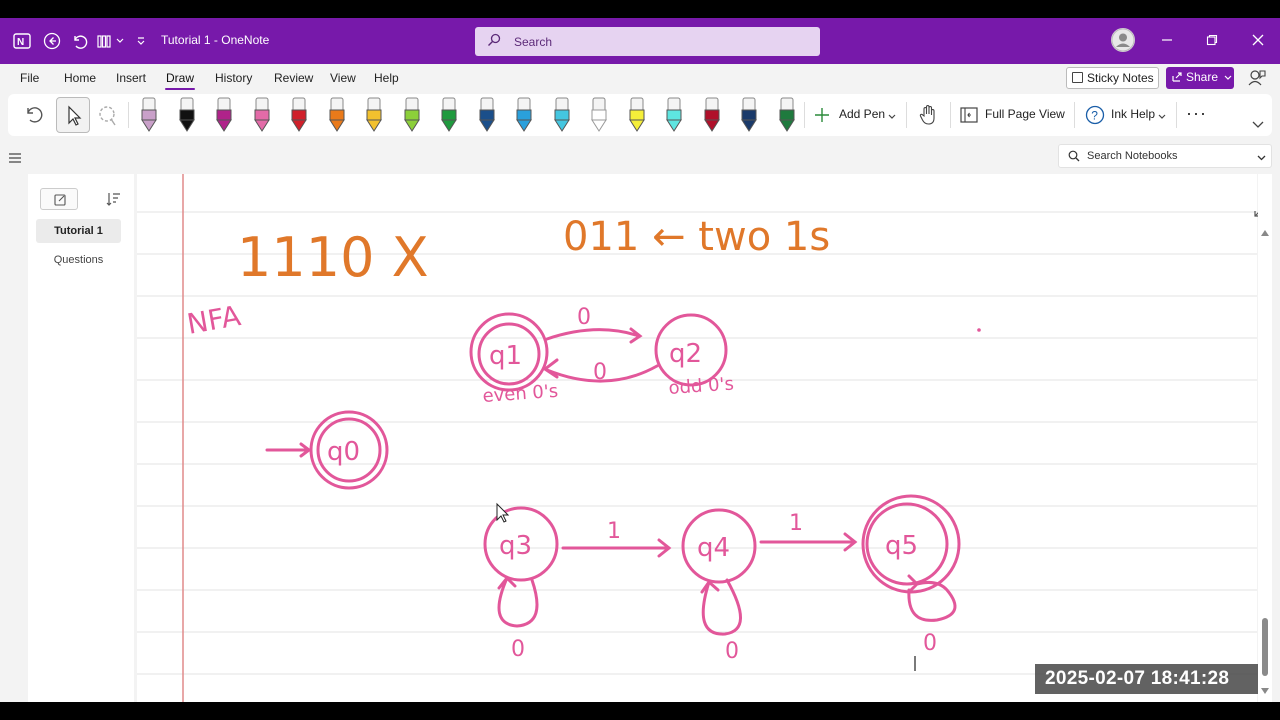  Describe the element at coordinates (343, 78) in the screenshot. I see `tab-view: View` at that location.